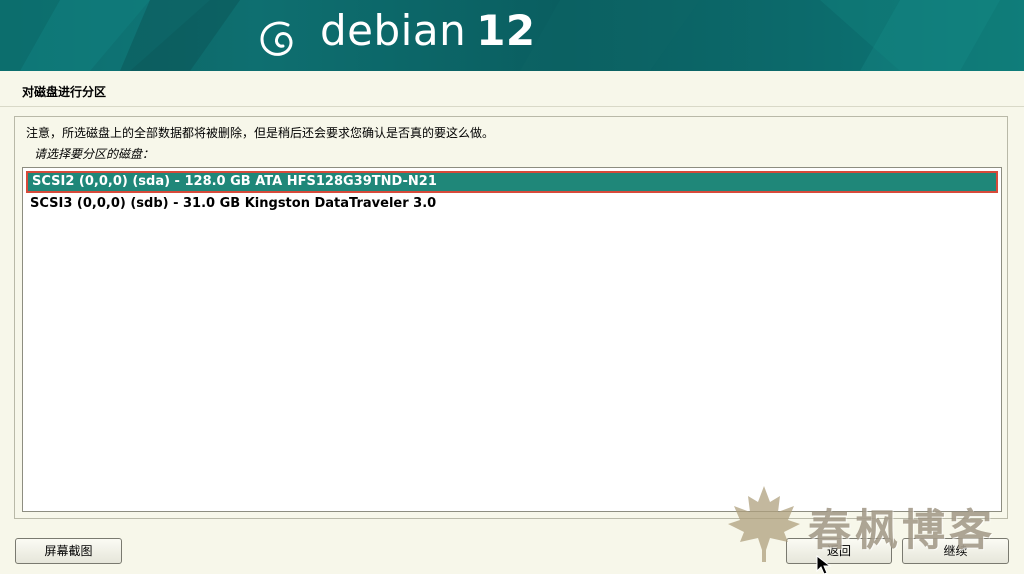 The height and width of the screenshot is (574, 1024). Describe the element at coordinates (506, 30) in the screenshot. I see `debian-version: 12` at that location.